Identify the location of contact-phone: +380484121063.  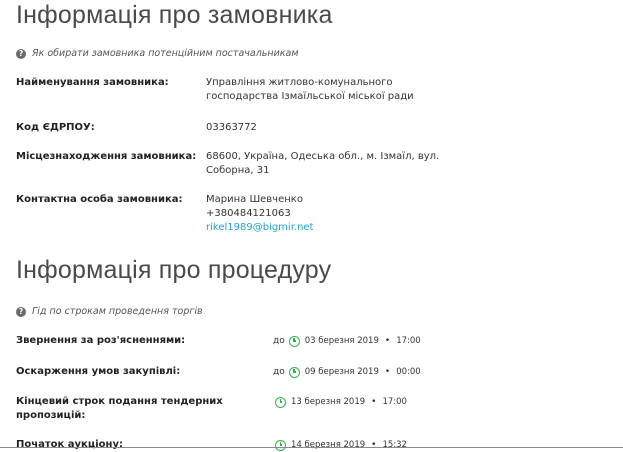
(248, 213).